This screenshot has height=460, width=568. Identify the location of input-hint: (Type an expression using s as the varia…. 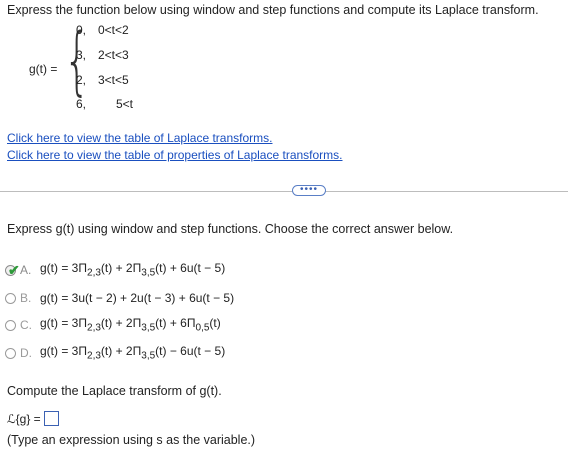
(131, 440).